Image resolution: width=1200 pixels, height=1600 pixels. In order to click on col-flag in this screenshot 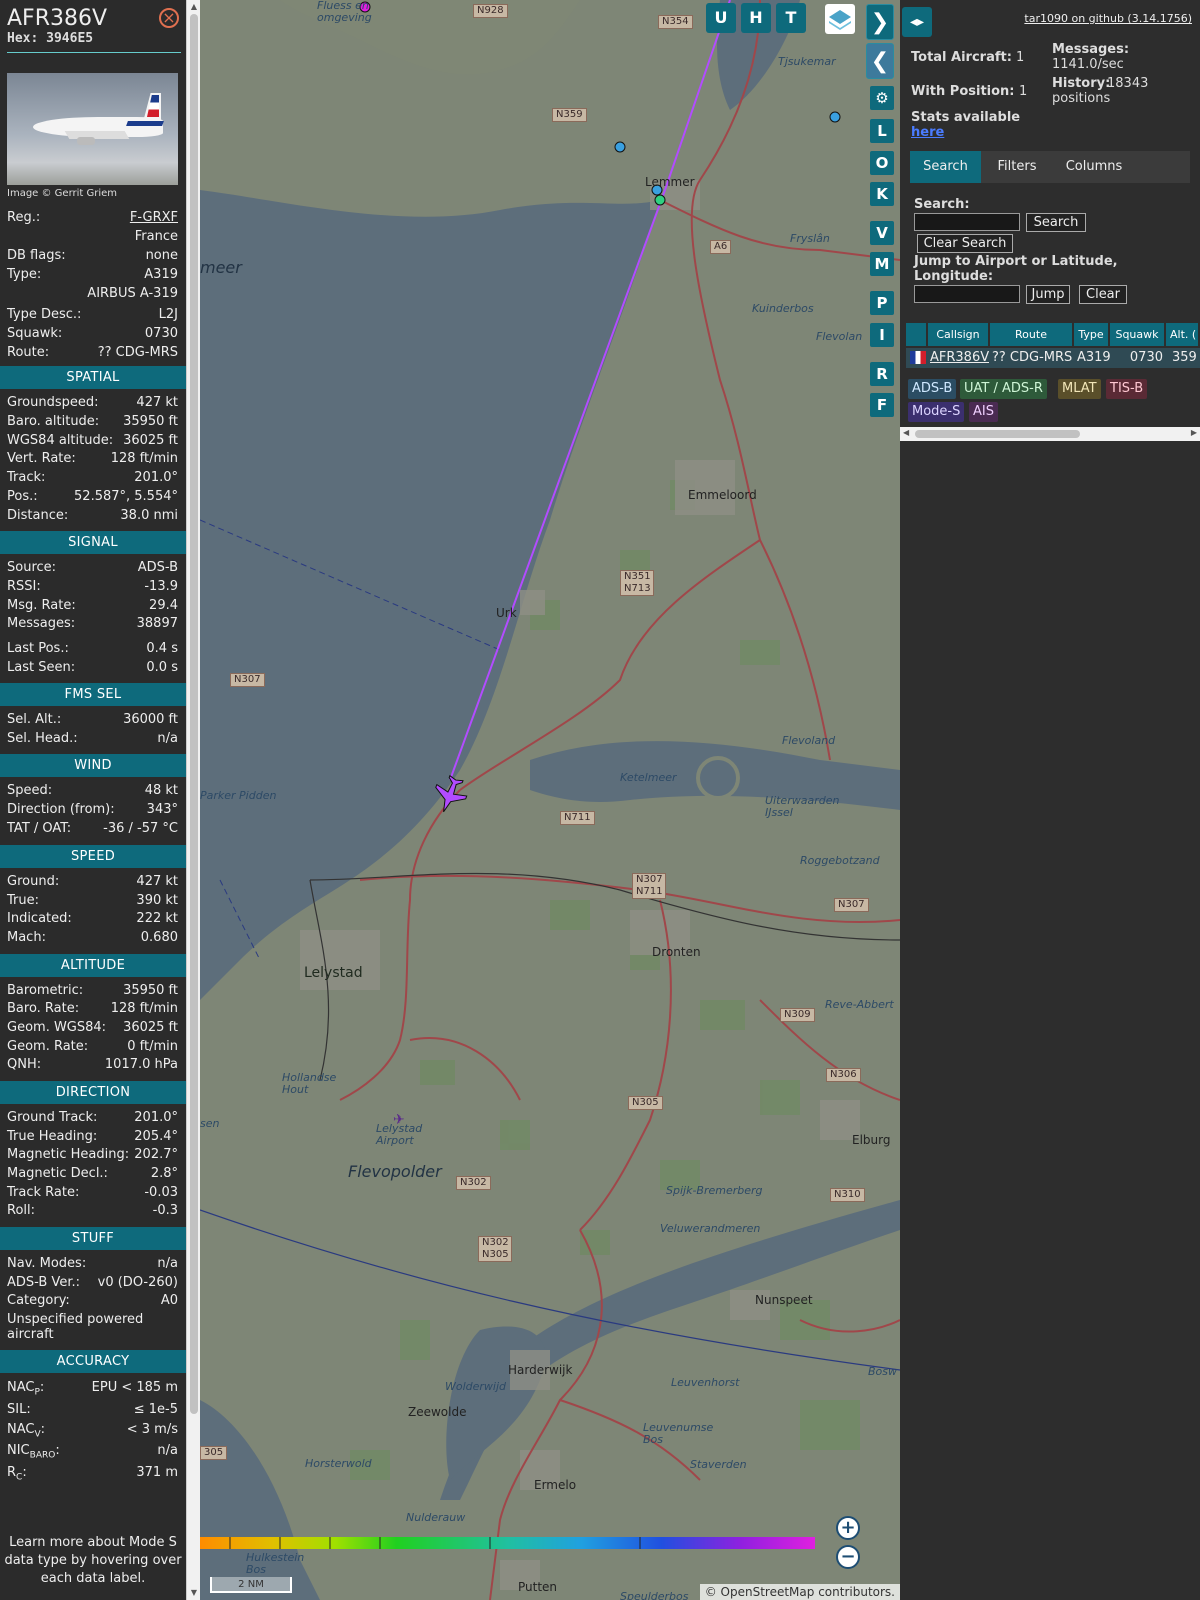, I will do `click(917, 334)`.